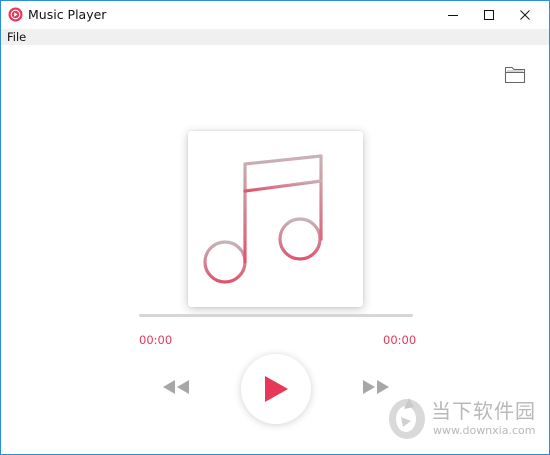 The height and width of the screenshot is (455, 550). Describe the element at coordinates (15, 14) in the screenshot. I see `app-logo-icon` at that location.